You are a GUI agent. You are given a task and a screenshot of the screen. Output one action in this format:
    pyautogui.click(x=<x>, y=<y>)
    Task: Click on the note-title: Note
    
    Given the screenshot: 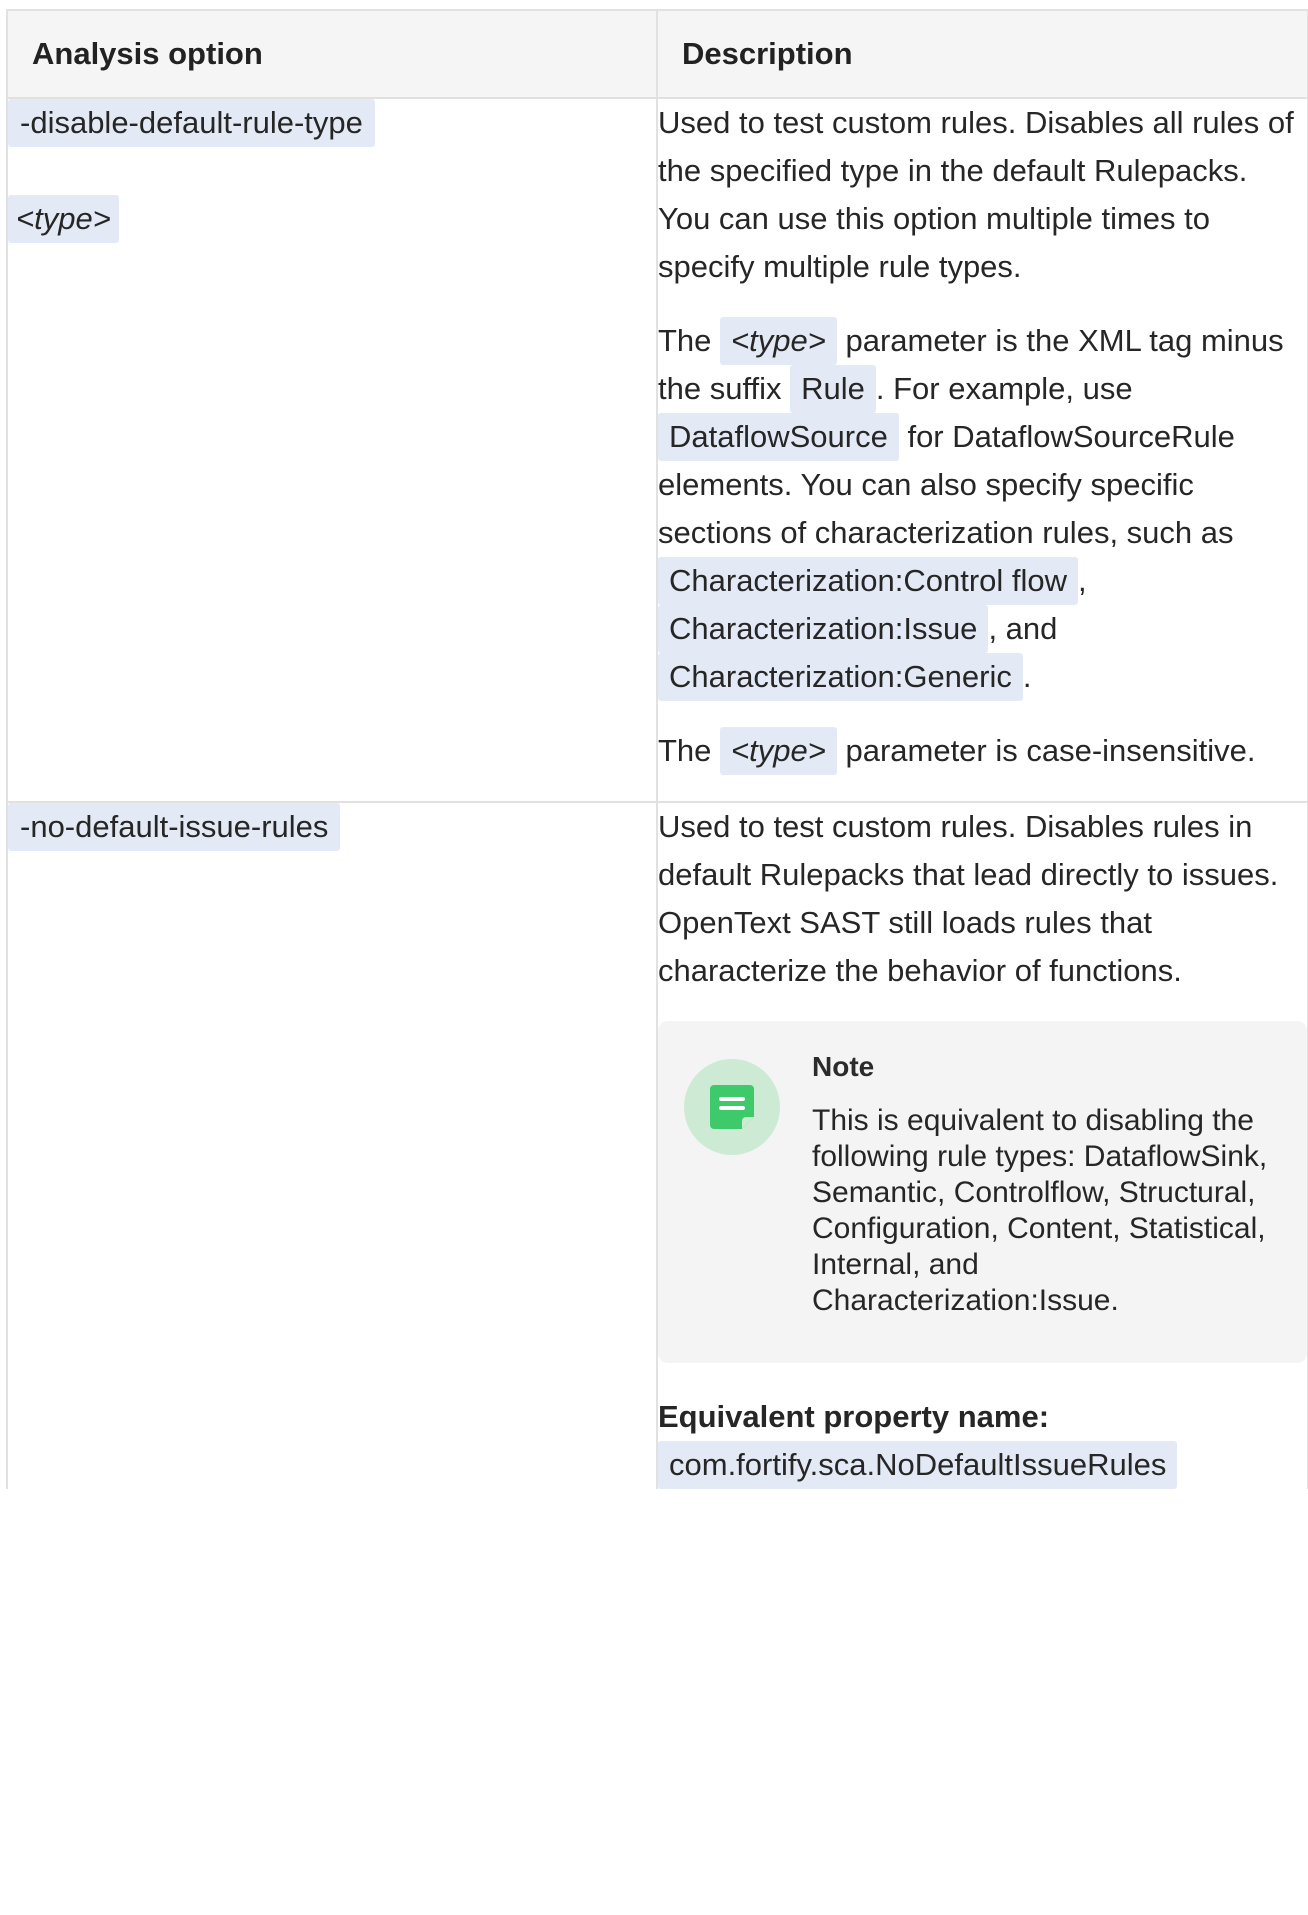 What is the action you would take?
    pyautogui.click(x=843, y=1066)
    